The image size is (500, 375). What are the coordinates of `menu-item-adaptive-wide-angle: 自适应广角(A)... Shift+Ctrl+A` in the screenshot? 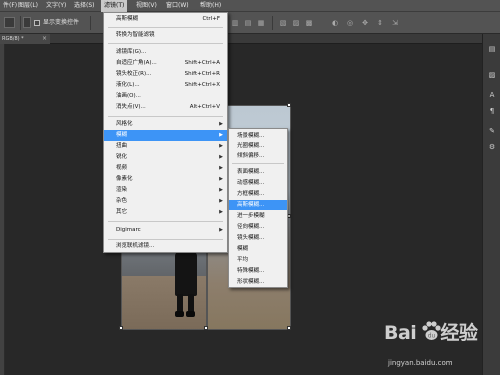 It's located at (165, 63).